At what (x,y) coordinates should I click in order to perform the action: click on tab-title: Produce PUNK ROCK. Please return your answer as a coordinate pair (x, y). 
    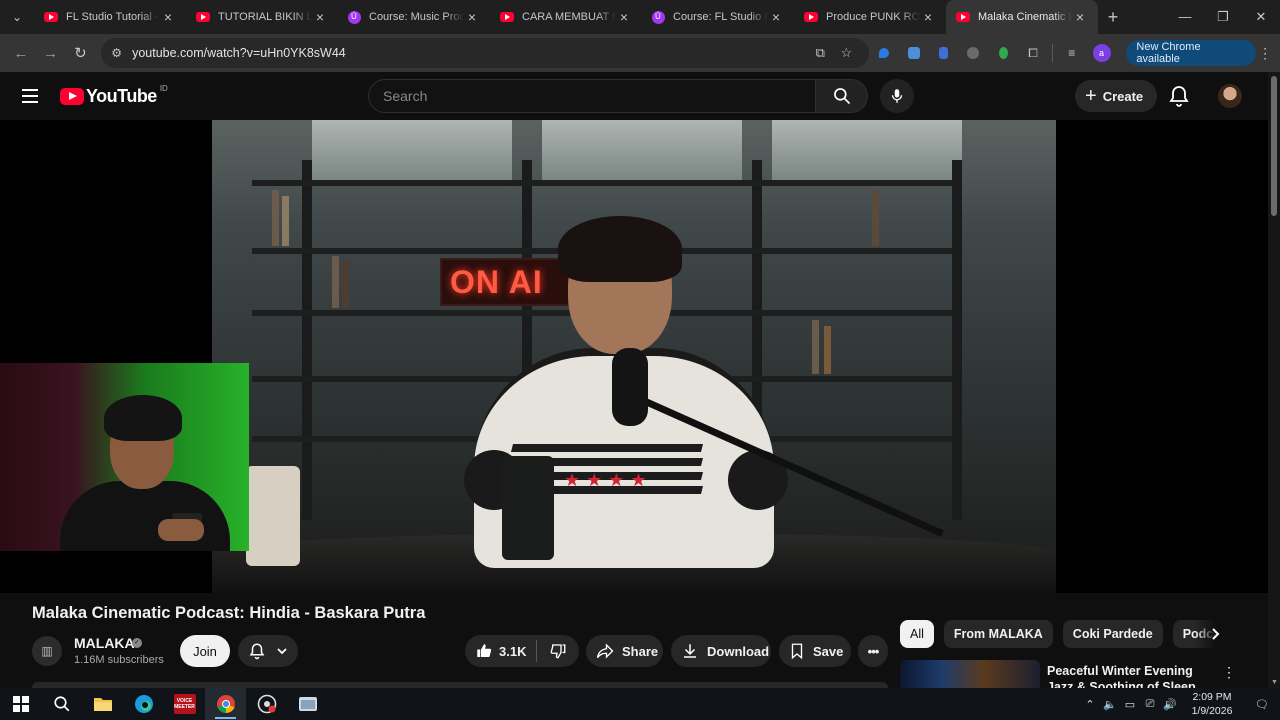
    Looking at the image, I should click on (873, 17).